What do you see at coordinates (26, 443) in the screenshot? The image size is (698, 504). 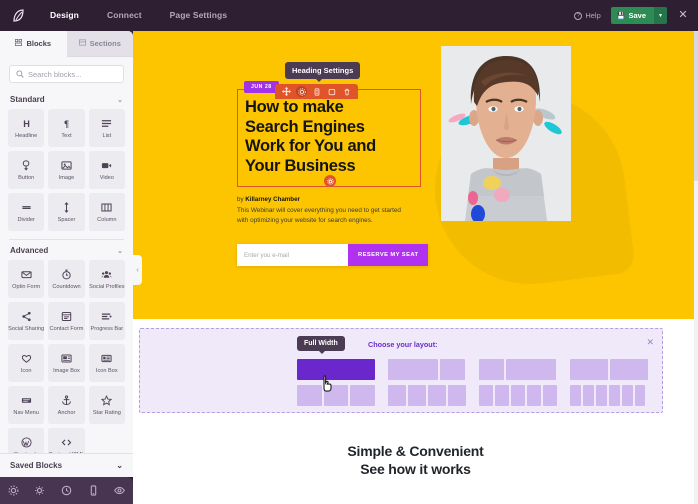 I see `wordpress-icon` at bounding box center [26, 443].